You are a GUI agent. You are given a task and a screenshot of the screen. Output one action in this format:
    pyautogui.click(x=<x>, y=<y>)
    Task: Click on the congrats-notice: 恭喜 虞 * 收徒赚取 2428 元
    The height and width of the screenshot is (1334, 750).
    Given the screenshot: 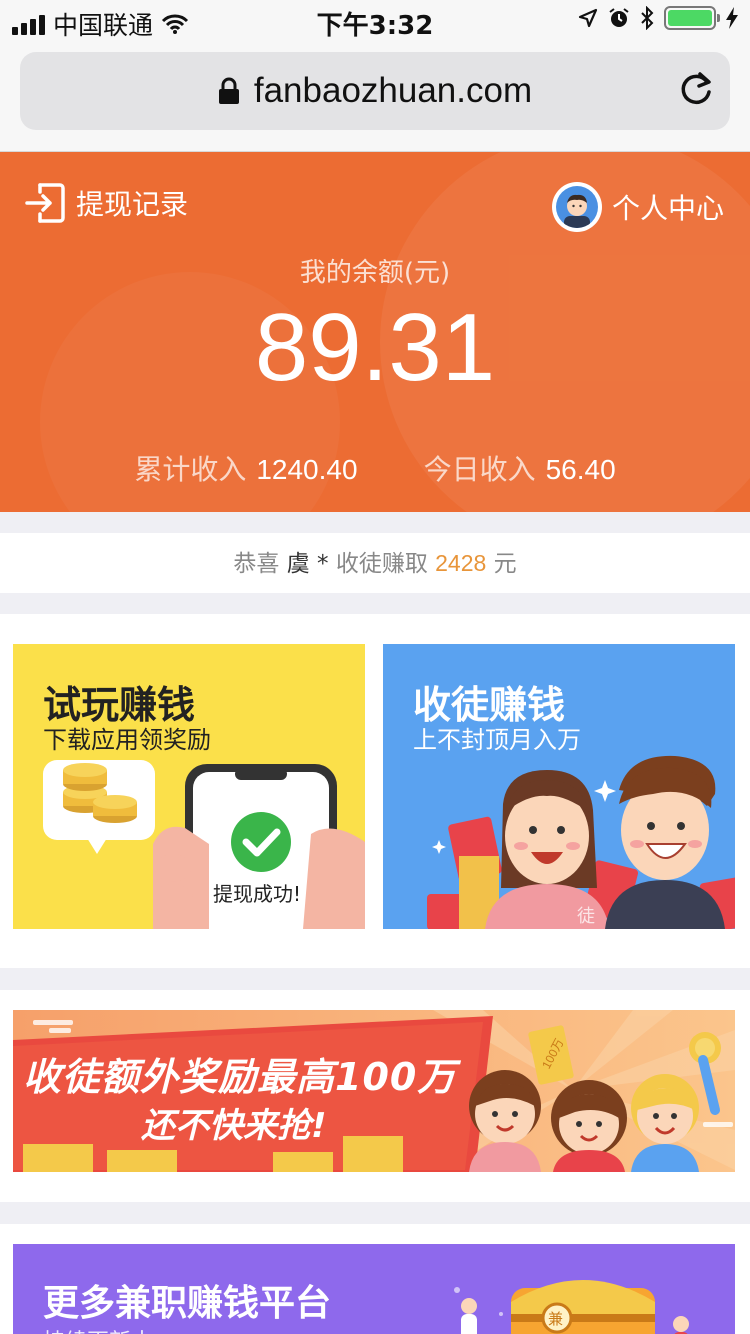 What is the action you would take?
    pyautogui.click(x=375, y=563)
    